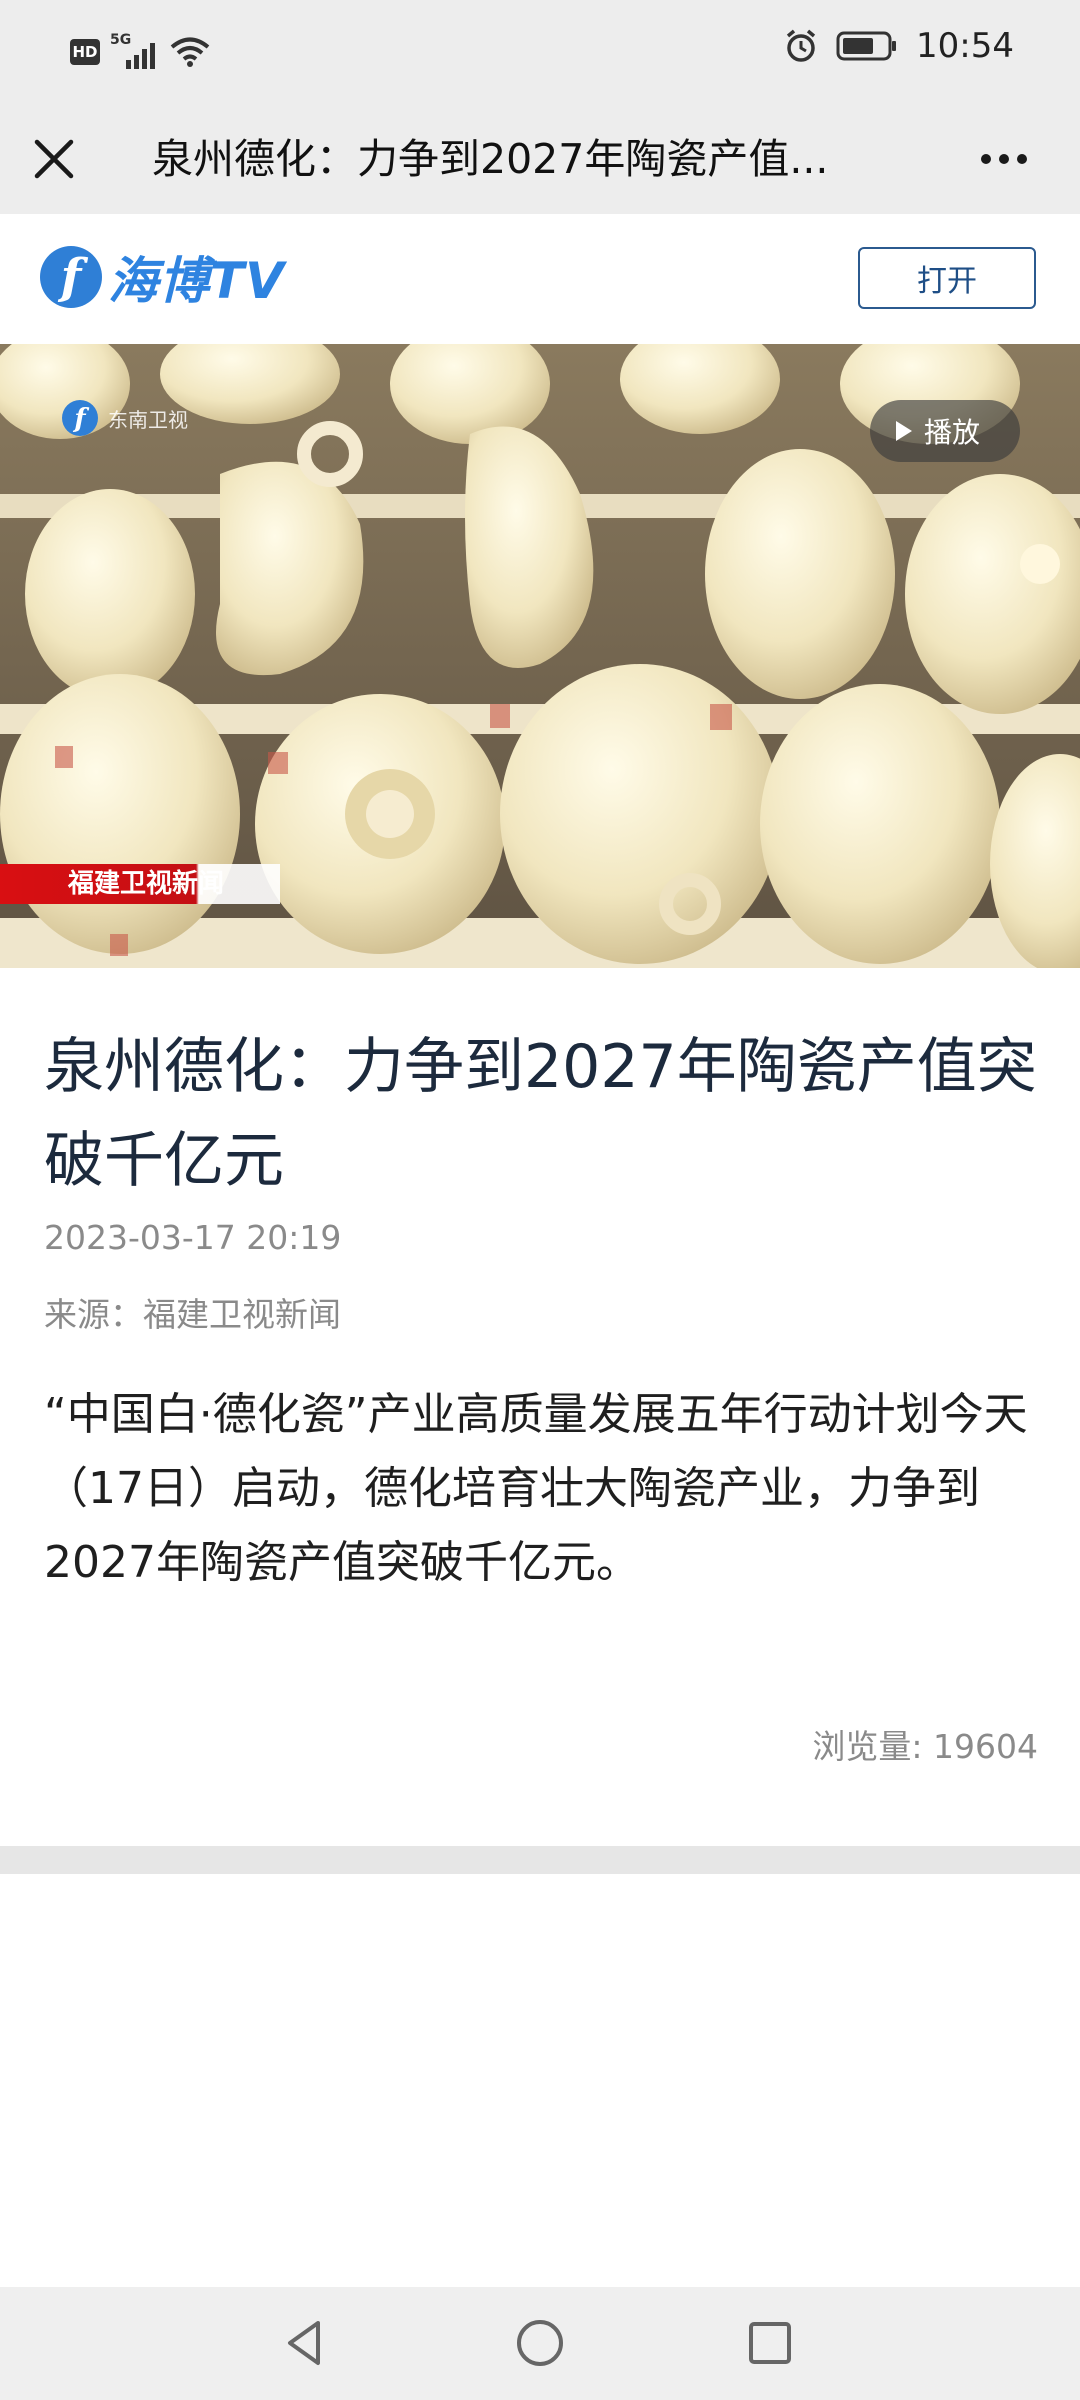 The image size is (1080, 2400). I want to click on play-icon, so click(904, 431).